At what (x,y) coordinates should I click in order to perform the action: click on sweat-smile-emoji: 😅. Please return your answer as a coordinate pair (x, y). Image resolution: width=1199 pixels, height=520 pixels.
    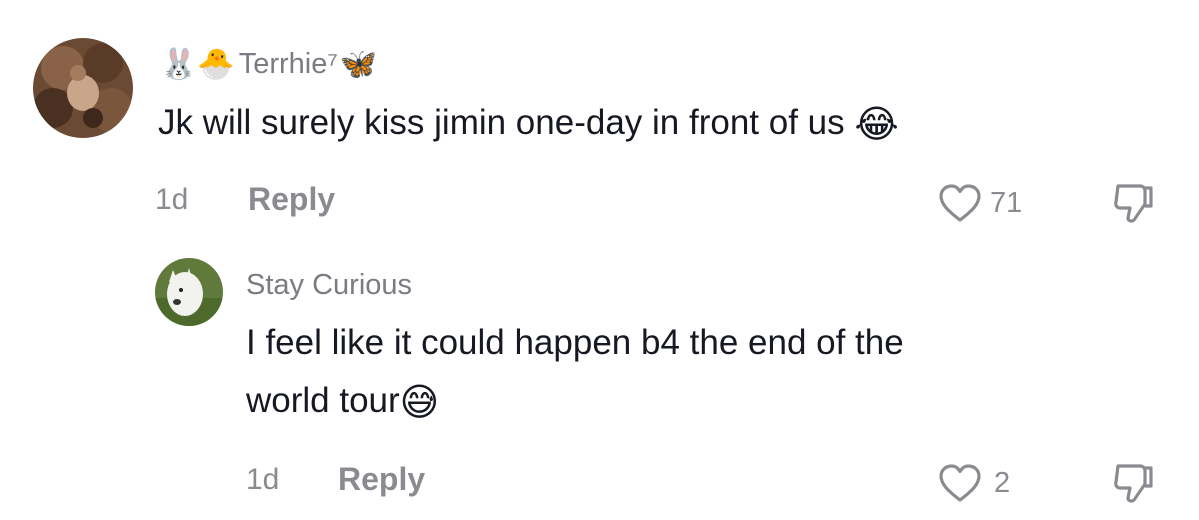
    Looking at the image, I should click on (419, 402).